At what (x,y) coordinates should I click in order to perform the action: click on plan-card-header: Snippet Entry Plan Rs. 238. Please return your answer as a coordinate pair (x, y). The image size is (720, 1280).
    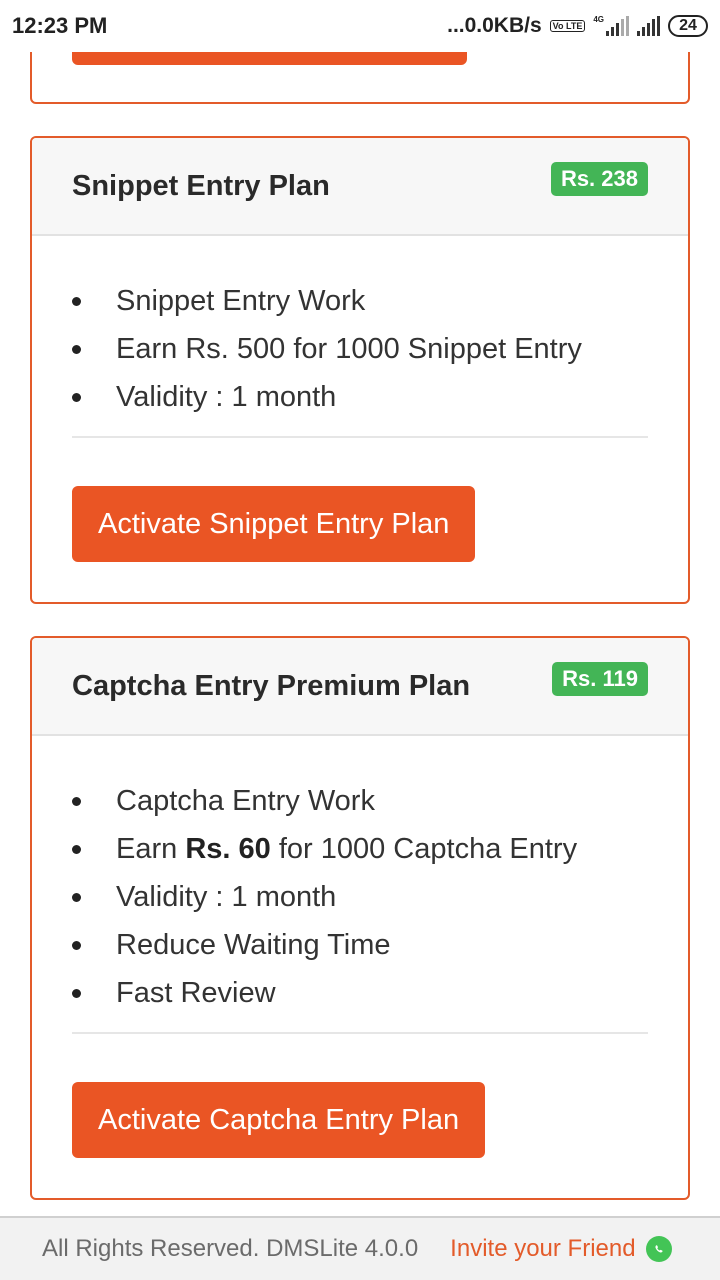
    Looking at the image, I should click on (360, 187).